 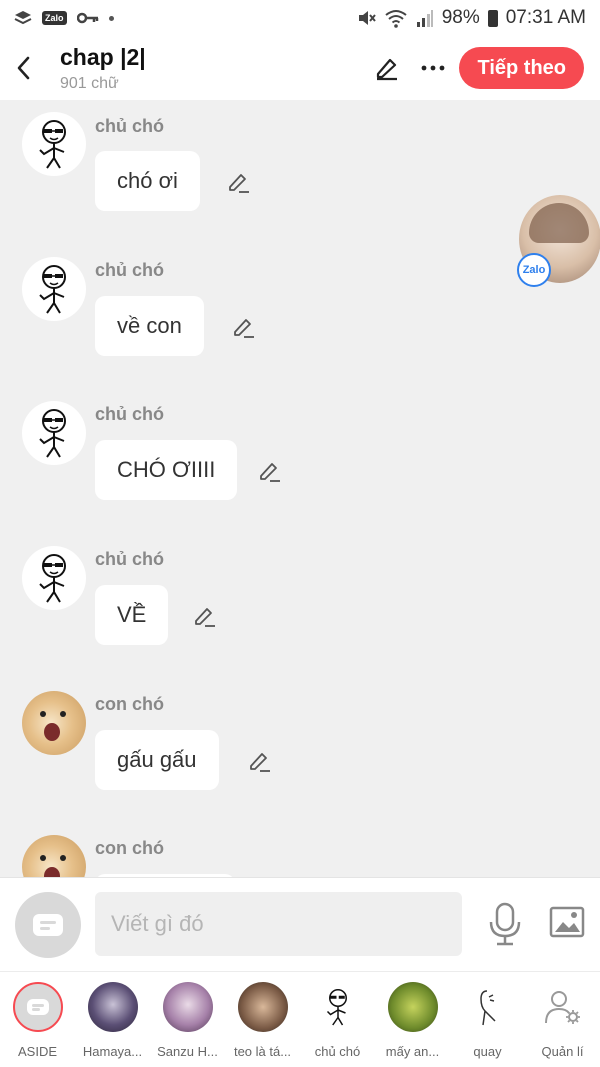 I want to click on sketch-figure-icon, so click(x=487, y=1008).